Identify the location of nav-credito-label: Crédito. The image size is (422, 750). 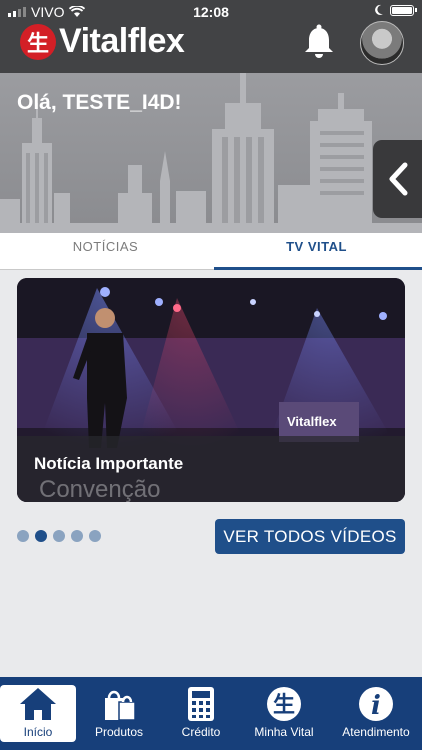
(201, 732).